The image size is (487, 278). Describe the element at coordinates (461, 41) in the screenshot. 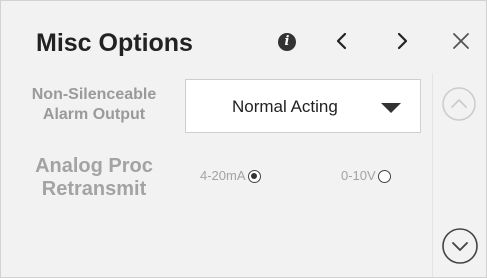

I see `close-icon` at that location.